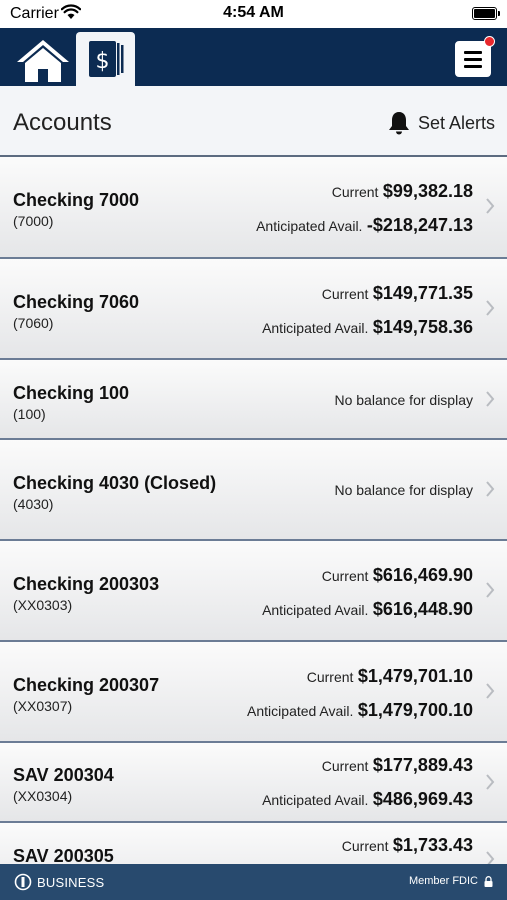 Image resolution: width=507 pixels, height=900 pixels. I want to click on current-amount: $177,889.43, so click(422, 765).